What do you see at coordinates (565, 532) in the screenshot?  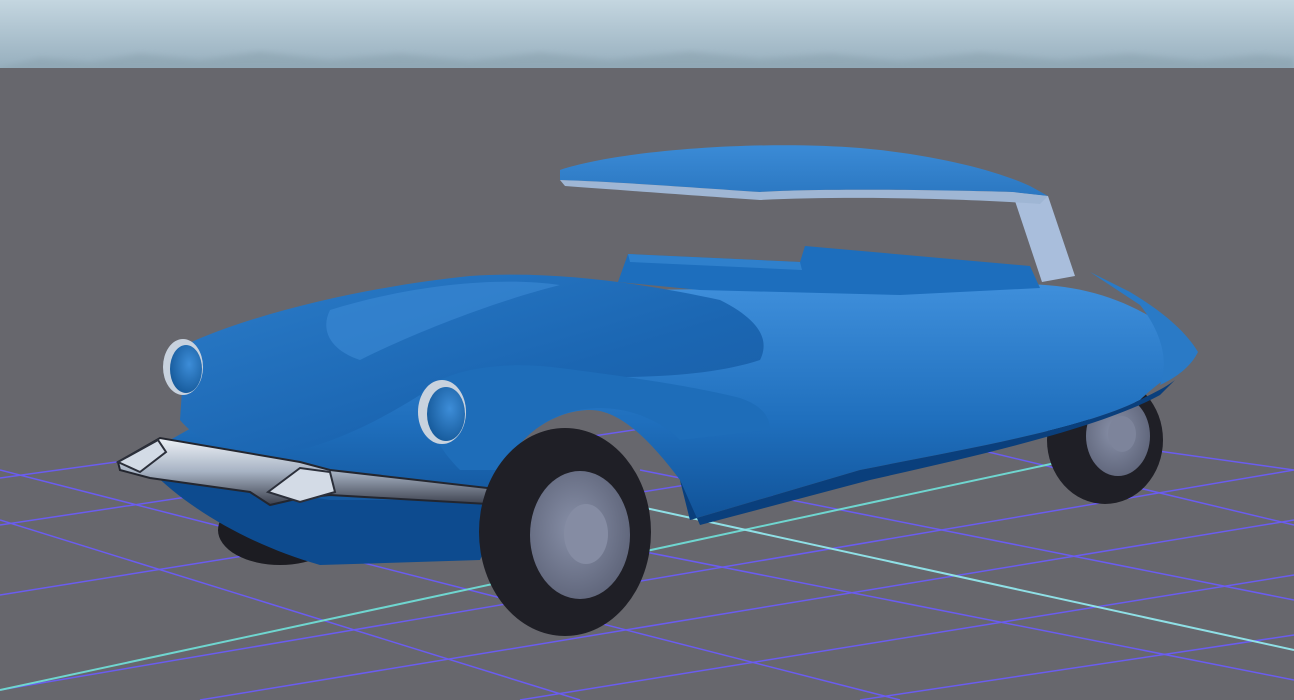 I see `front-wheel` at bounding box center [565, 532].